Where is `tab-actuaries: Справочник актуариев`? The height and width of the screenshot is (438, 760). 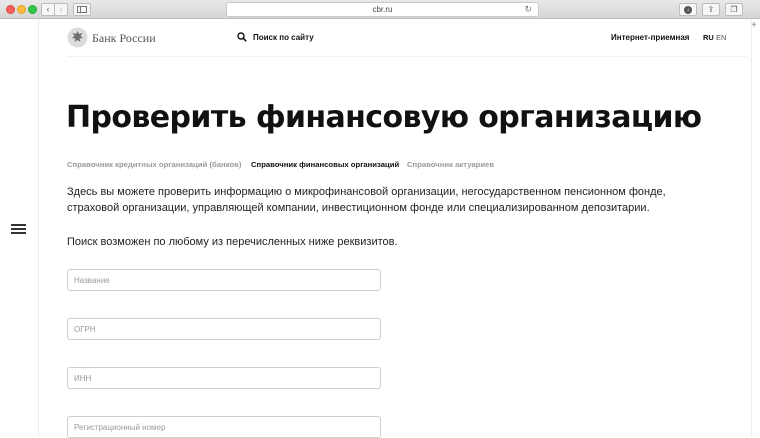
tab-actuaries: Справочник актуариев is located at coordinates (450, 164).